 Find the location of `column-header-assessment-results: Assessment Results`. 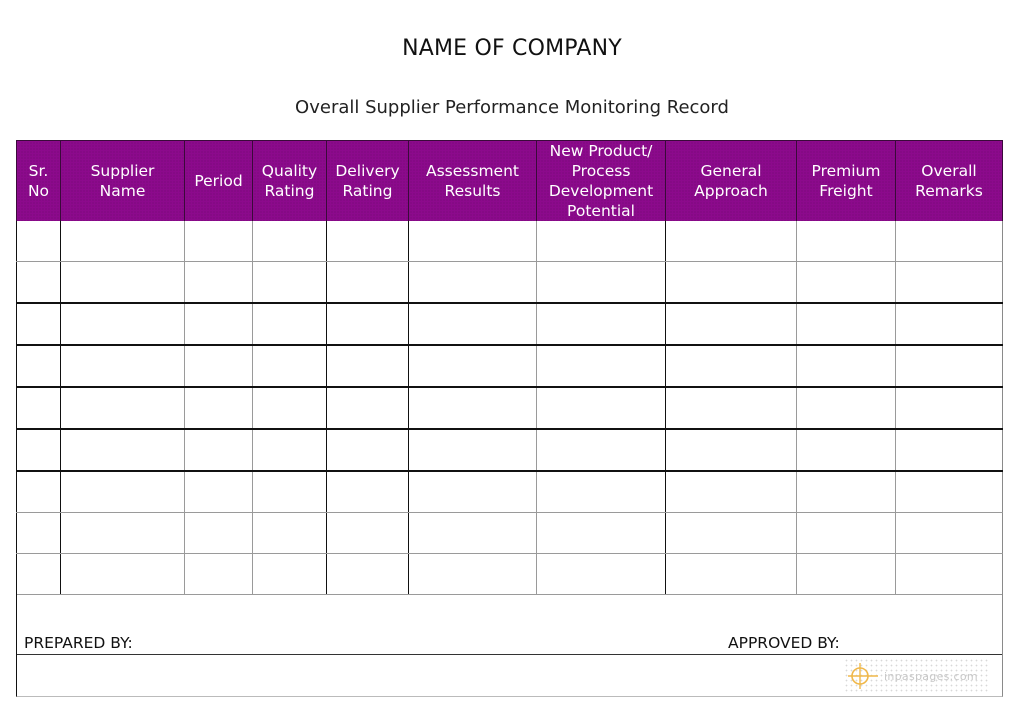

column-header-assessment-results: Assessment Results is located at coordinates (472, 180).